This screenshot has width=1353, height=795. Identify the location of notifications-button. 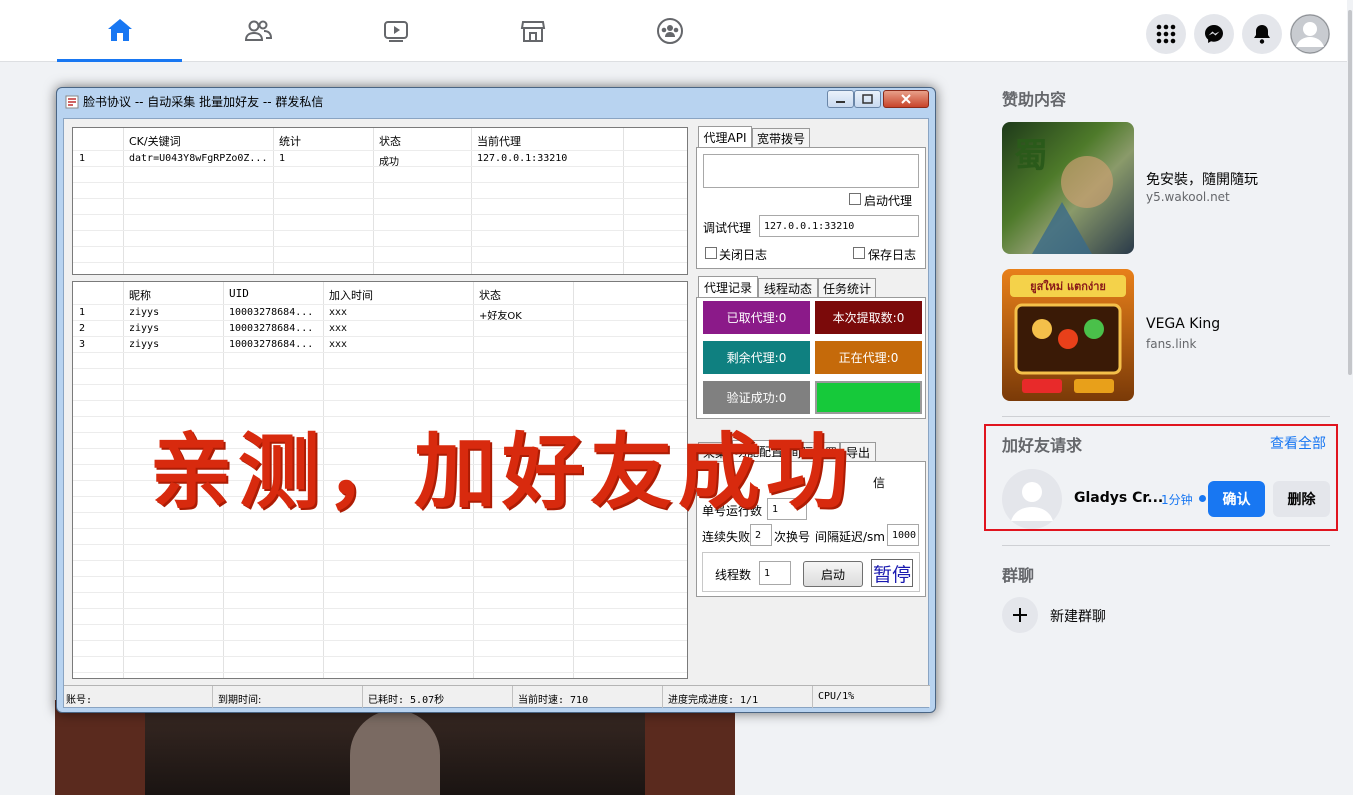
(1262, 34).